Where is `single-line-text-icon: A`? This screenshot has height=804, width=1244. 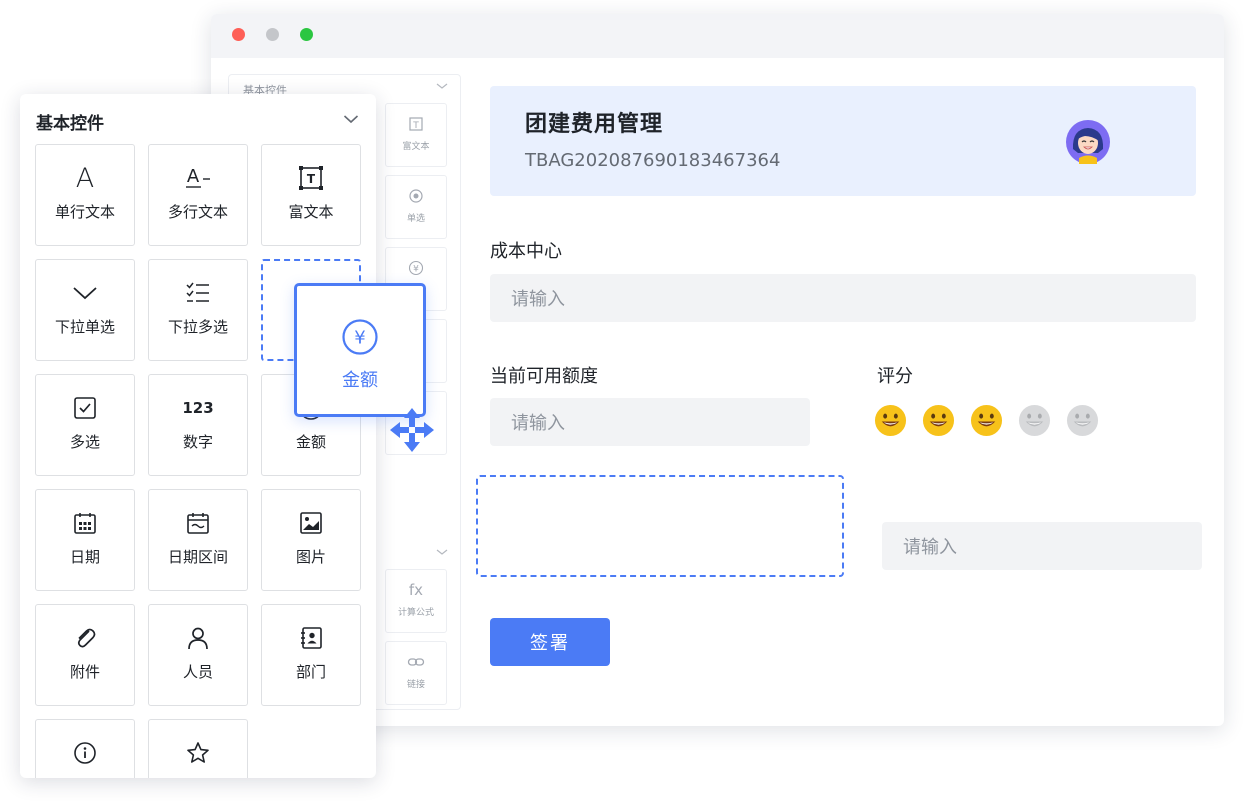
single-line-text-icon: A is located at coordinates (85, 178).